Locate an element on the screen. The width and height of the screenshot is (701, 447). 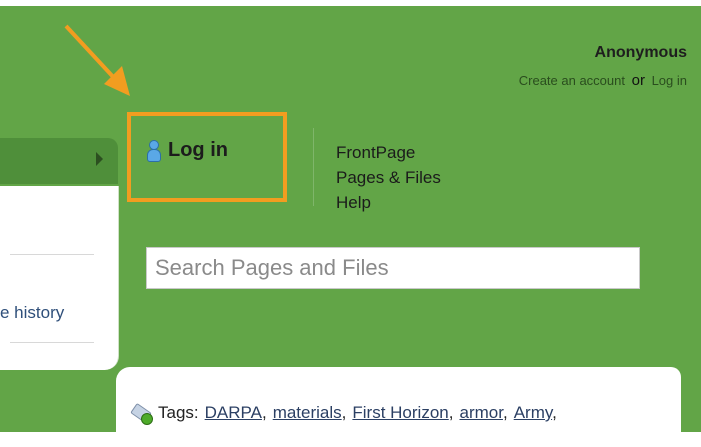
search-input is located at coordinates (393, 268).